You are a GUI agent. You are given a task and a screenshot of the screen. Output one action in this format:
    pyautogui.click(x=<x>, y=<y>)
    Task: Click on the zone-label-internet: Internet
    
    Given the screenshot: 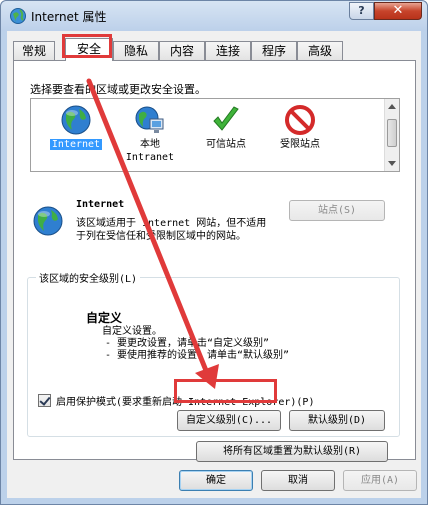 What is the action you would take?
    pyautogui.click(x=76, y=144)
    